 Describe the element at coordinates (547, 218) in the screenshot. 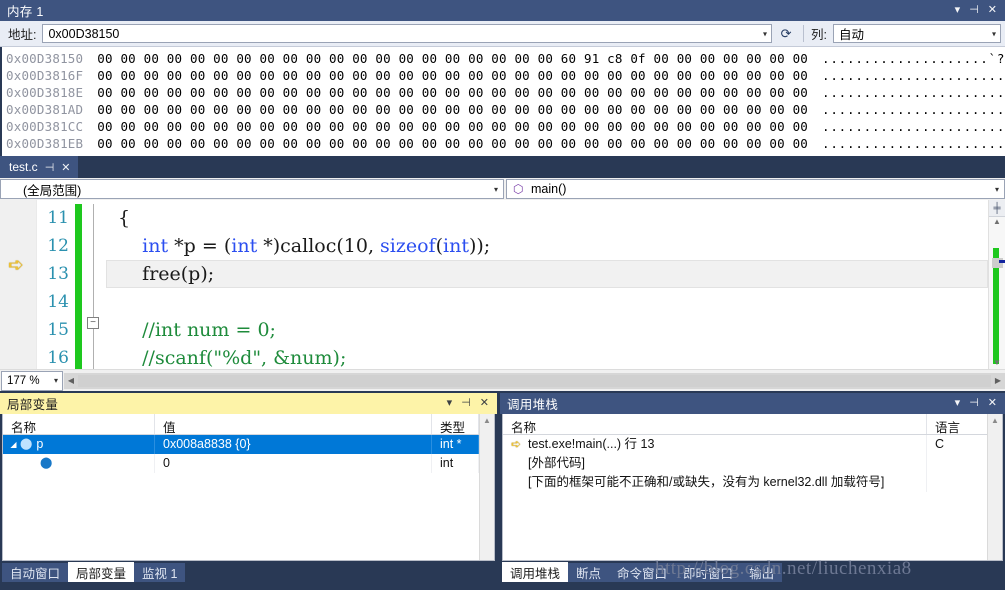

I see `code-line: {` at that location.